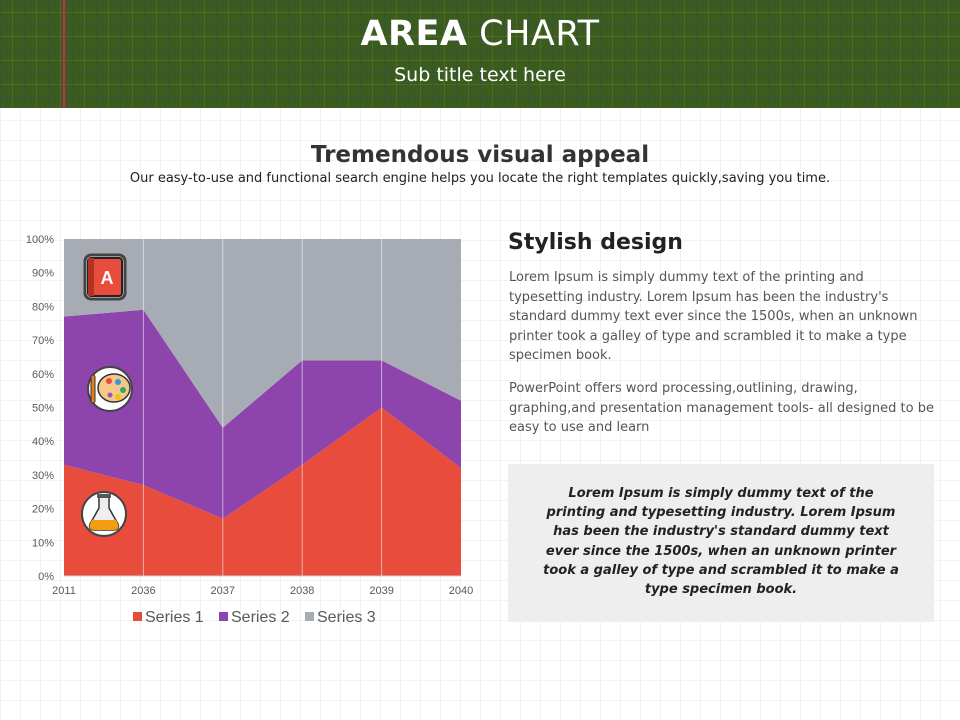 The image size is (960, 720). I want to click on y-tick-label: 70%, so click(43, 341).